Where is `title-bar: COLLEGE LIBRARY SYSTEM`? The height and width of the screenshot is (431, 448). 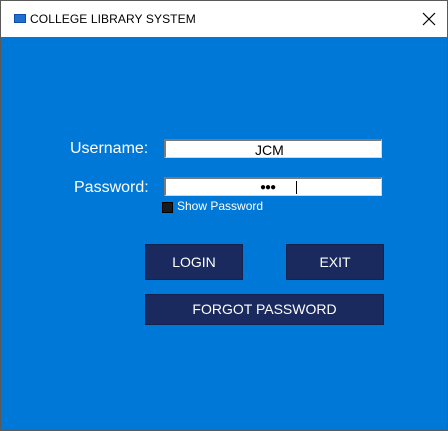 title-bar: COLLEGE LIBRARY SYSTEM is located at coordinates (224, 19).